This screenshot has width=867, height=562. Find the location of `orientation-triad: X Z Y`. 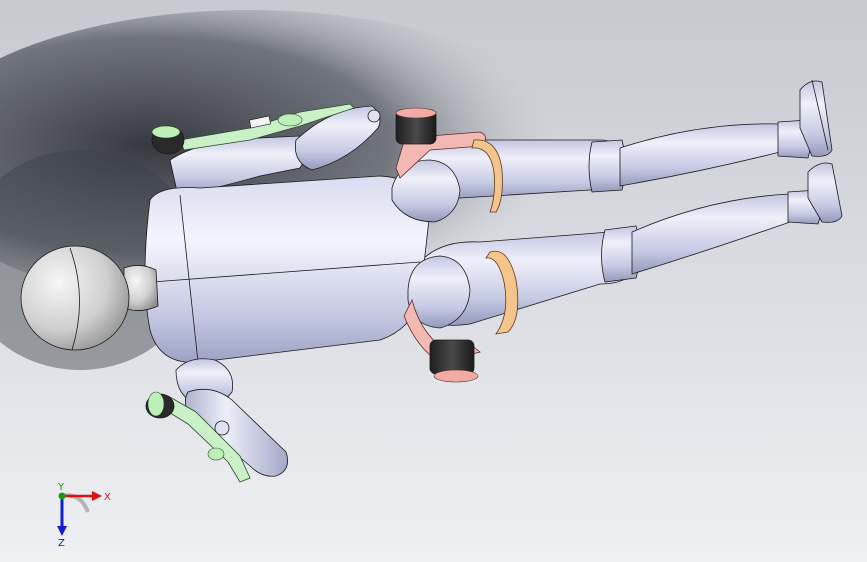

orientation-triad: X Z Y is located at coordinates (80, 514).